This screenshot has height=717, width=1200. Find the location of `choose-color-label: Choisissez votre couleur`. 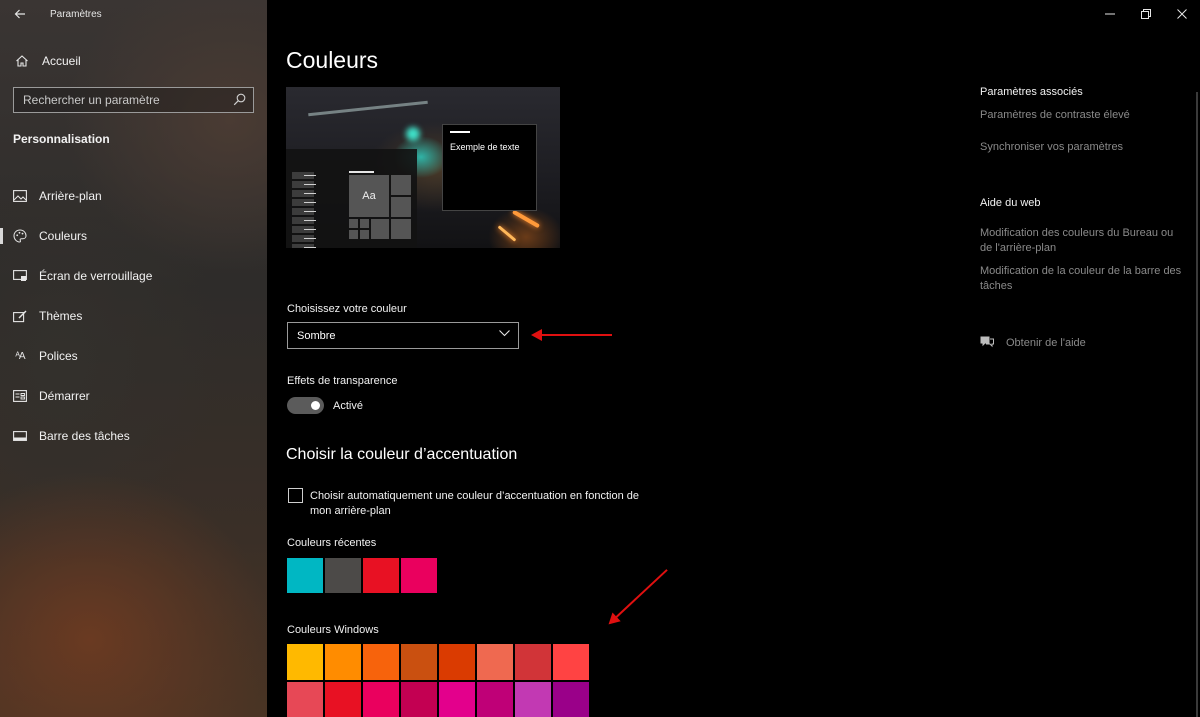

choose-color-label: Choisissez votre couleur is located at coordinates (347, 309).